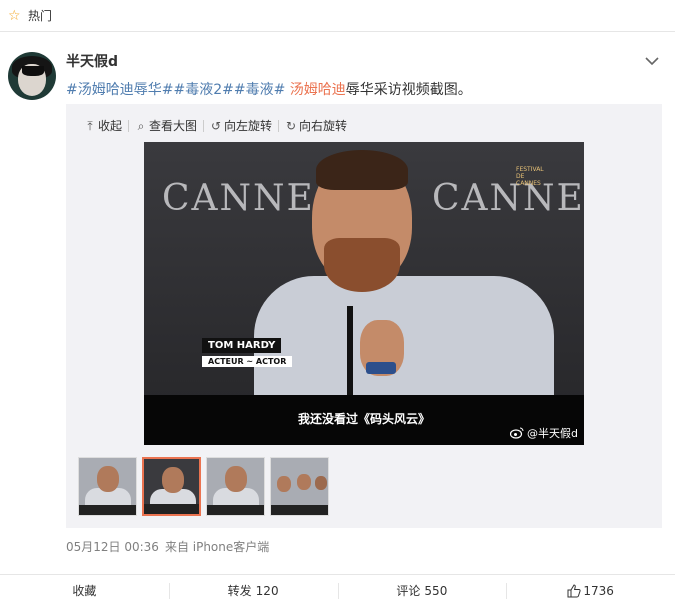 This screenshot has width=675, height=606. What do you see at coordinates (242, 345) in the screenshot?
I see `name-caption: TOM HARDY` at bounding box center [242, 345].